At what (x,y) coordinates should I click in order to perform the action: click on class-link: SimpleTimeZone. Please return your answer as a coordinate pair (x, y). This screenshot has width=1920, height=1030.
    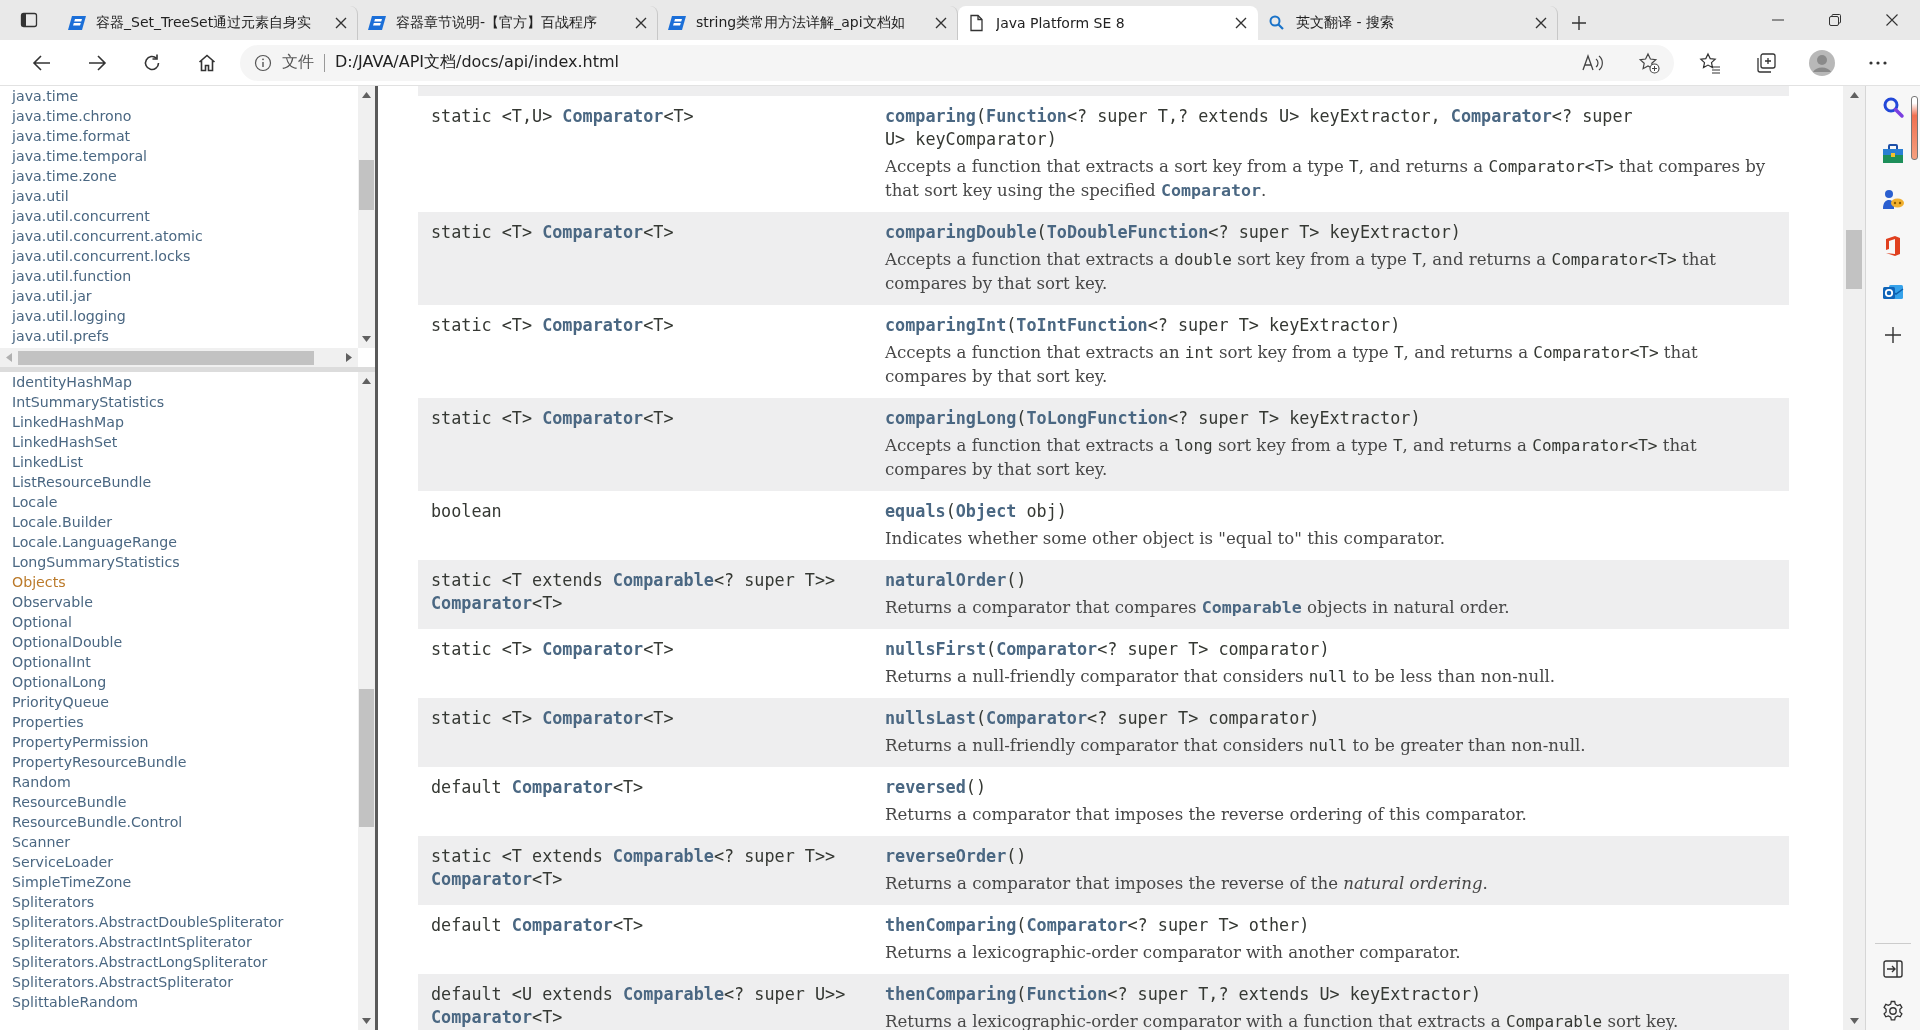
    Looking at the image, I should click on (72, 882).